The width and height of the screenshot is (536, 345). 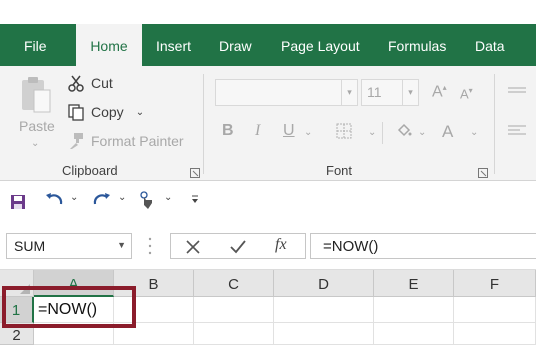 I want to click on annotation-highlight-box, so click(x=69, y=307).